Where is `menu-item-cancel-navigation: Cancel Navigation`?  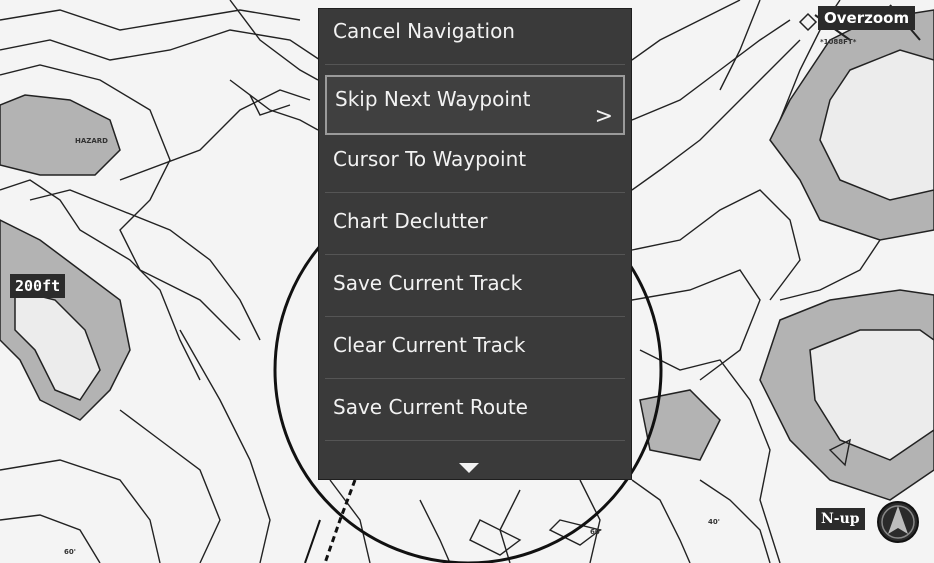 menu-item-cancel-navigation: Cancel Navigation is located at coordinates (475, 37).